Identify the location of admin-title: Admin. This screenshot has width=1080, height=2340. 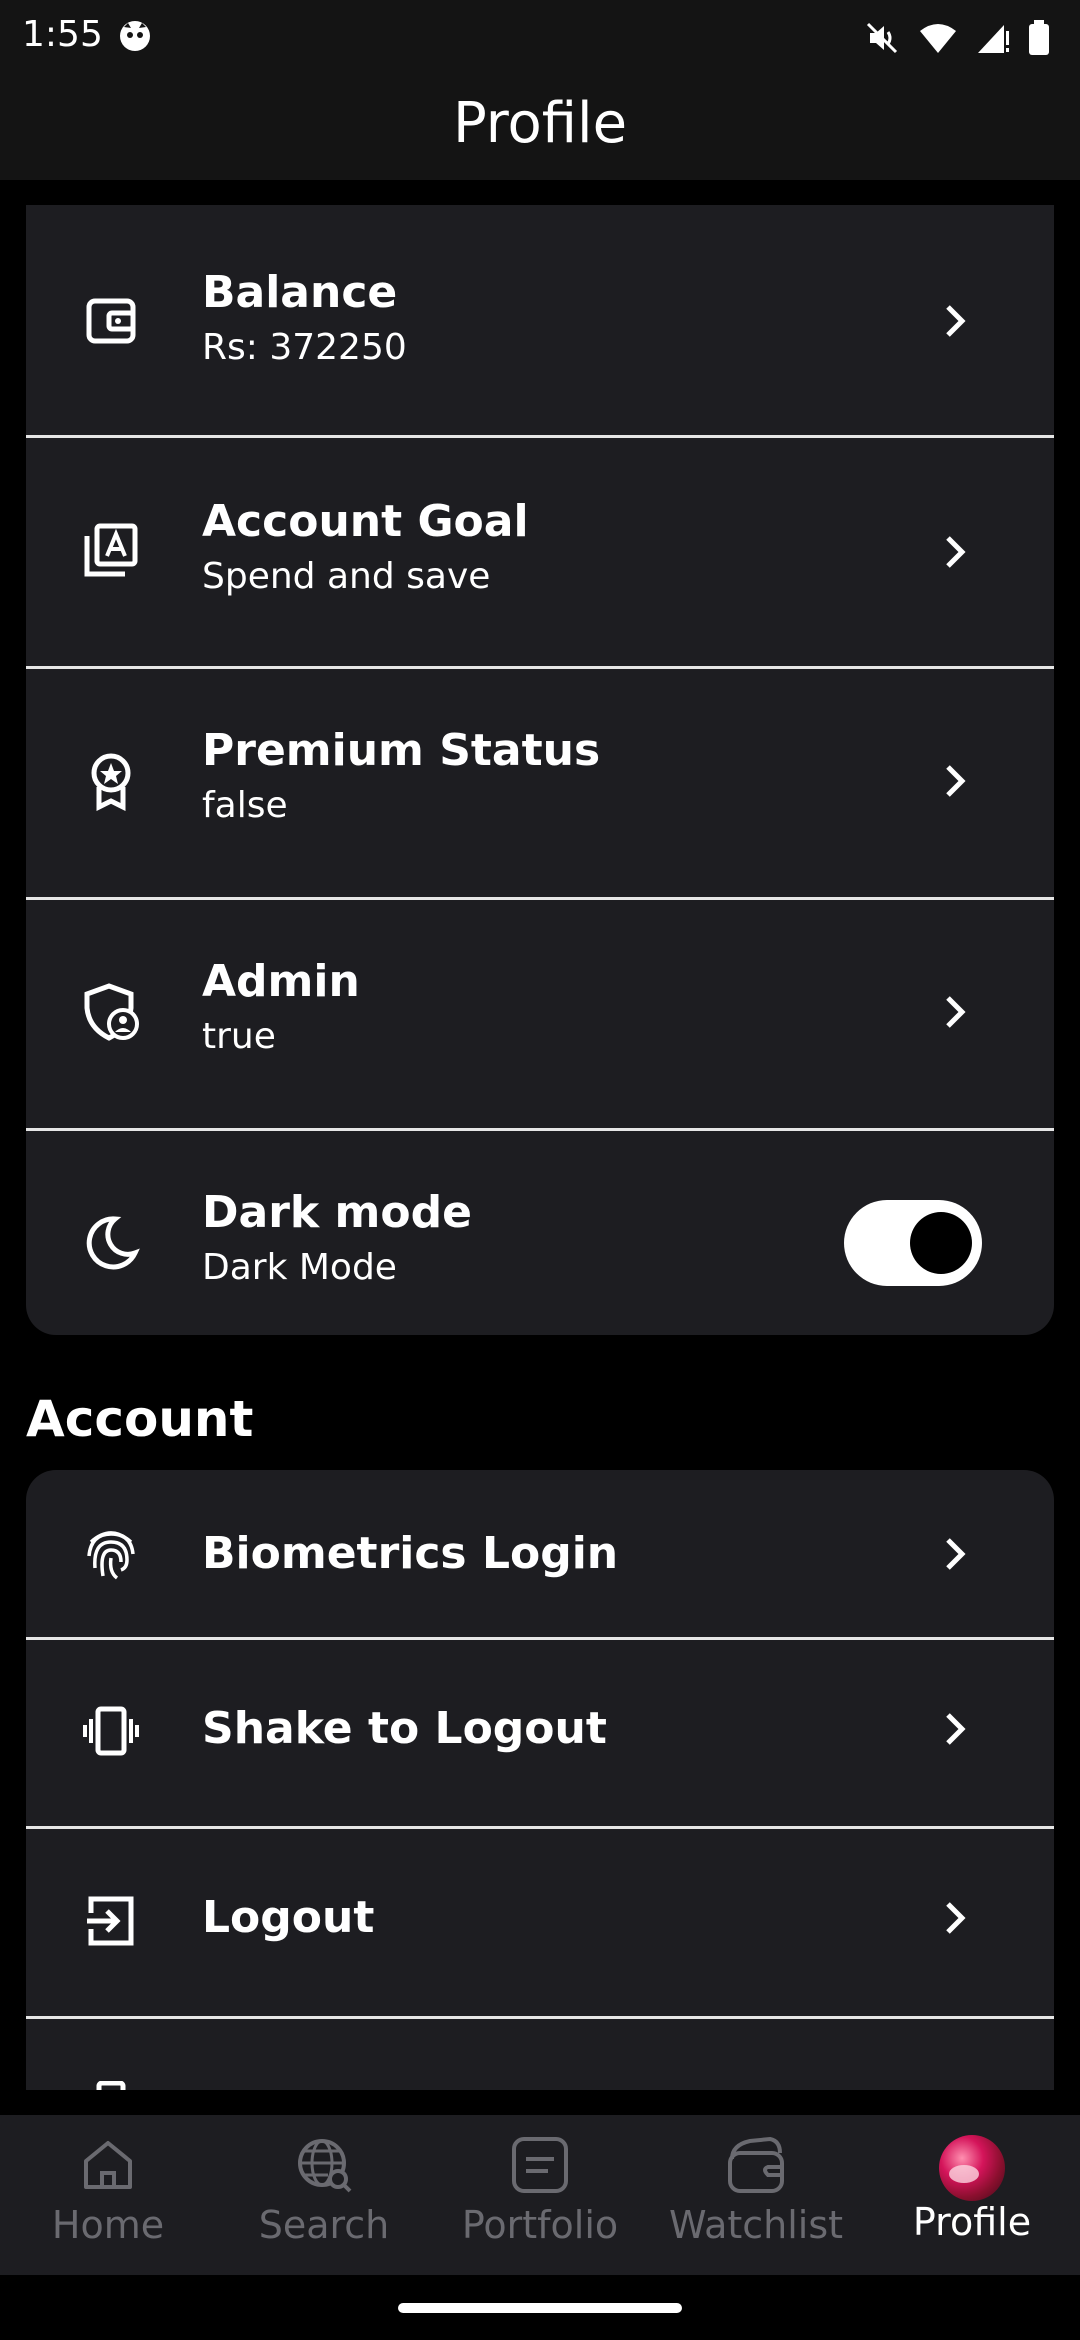
(281, 981).